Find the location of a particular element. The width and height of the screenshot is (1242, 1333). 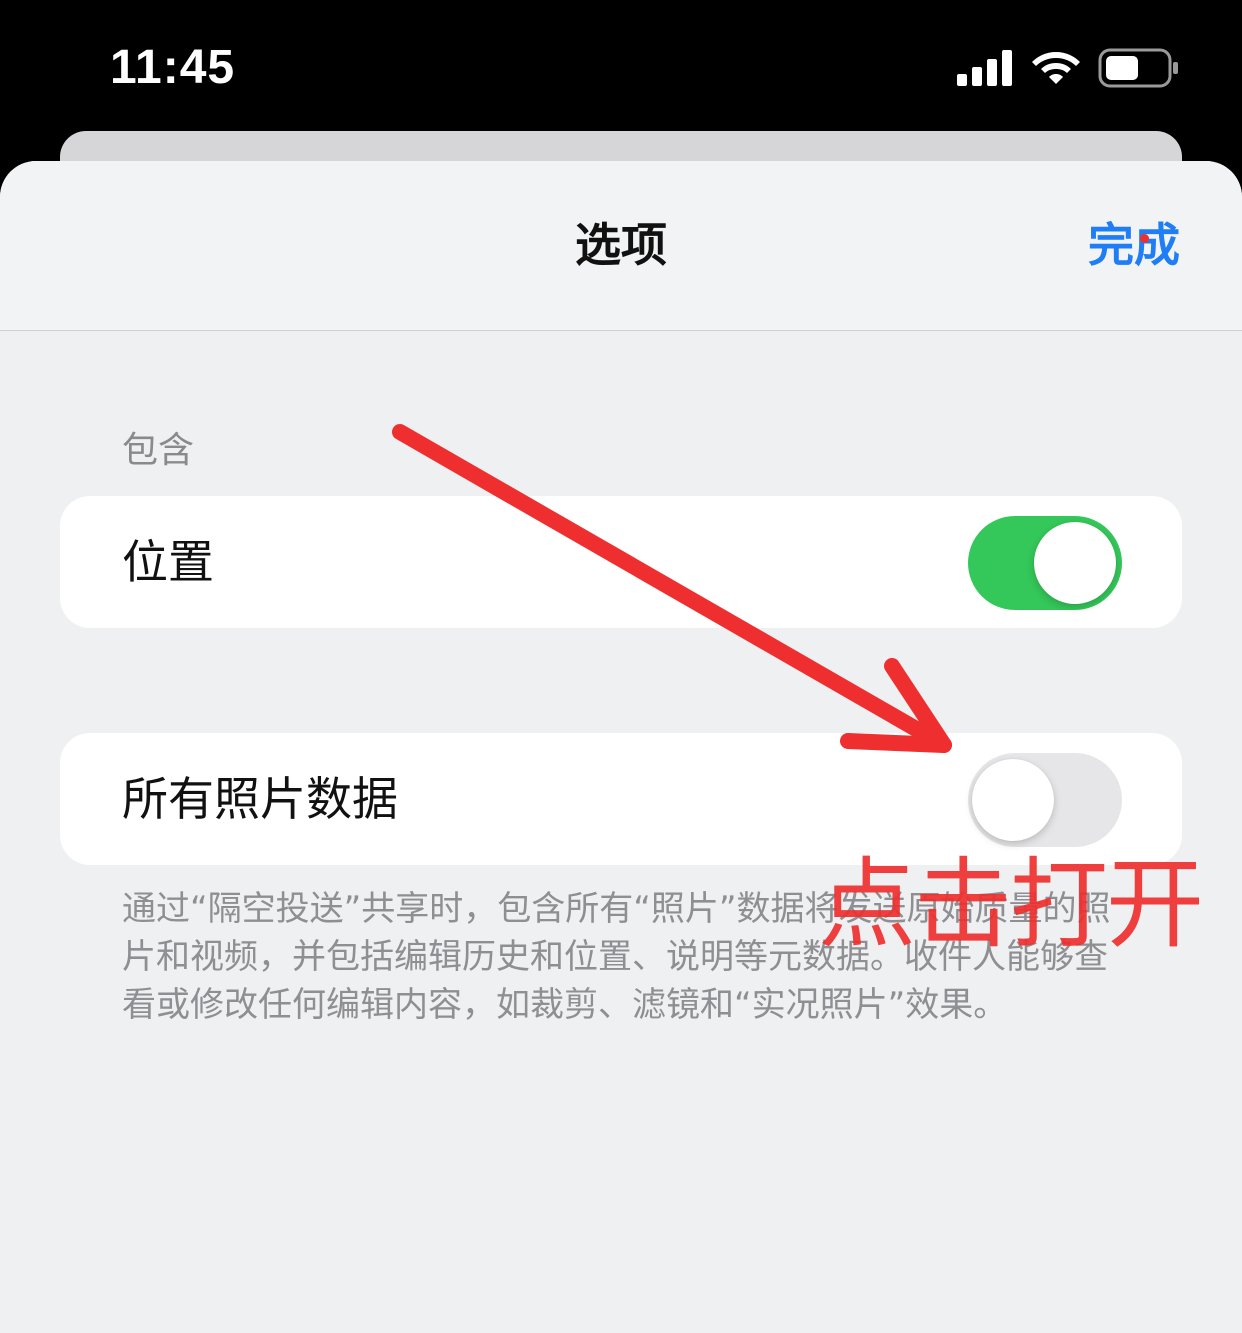

nav-bar: 选项 完成 is located at coordinates (621, 246).